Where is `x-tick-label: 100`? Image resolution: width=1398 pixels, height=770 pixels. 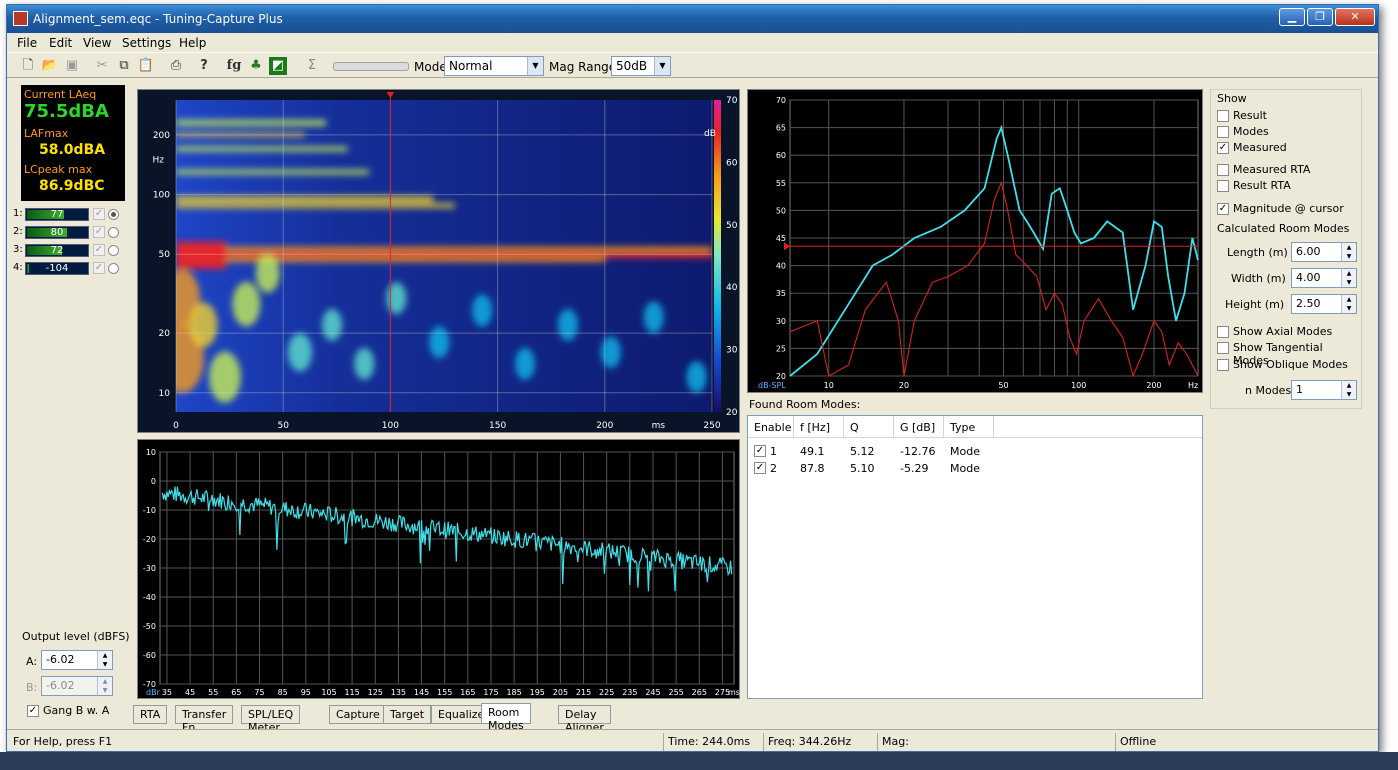
x-tick-label: 100 is located at coordinates (390, 426).